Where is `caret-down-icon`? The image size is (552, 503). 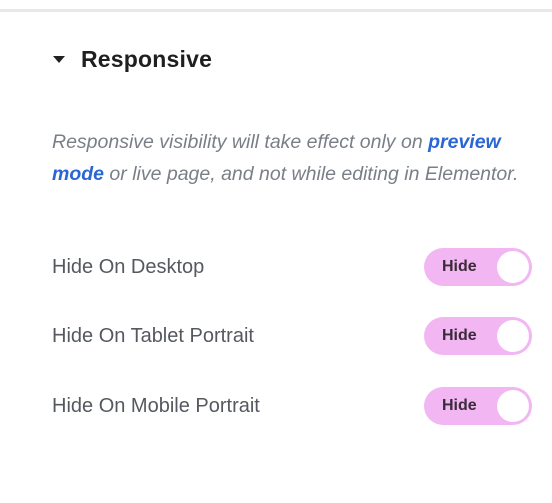 caret-down-icon is located at coordinates (59, 59).